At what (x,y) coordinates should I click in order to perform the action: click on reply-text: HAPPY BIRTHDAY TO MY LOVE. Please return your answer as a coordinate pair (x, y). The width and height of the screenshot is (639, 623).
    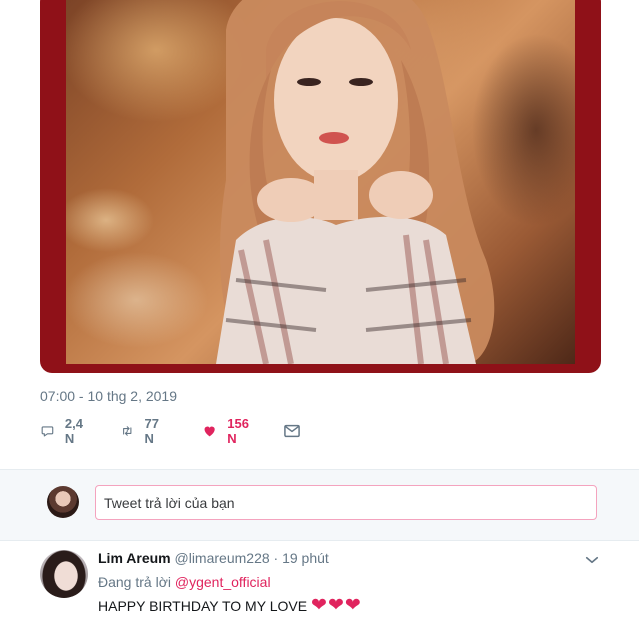
    Looking at the image, I should click on (203, 605).